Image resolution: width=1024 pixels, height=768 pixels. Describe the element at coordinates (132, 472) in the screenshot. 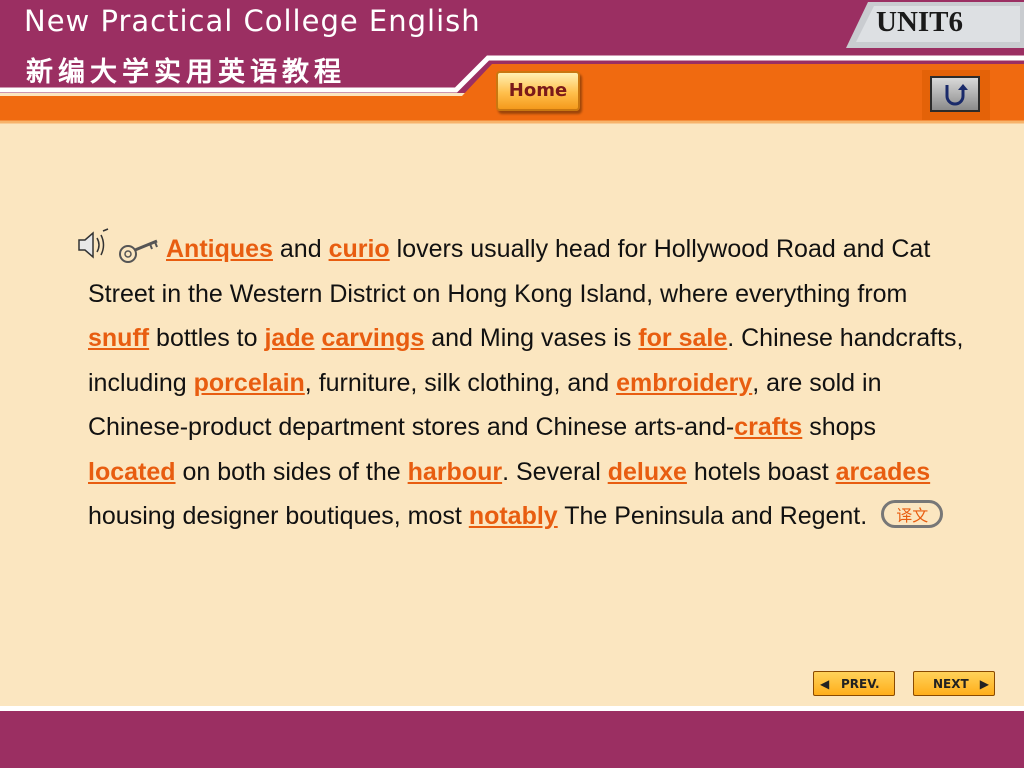

I see `vocab-link: located` at that location.